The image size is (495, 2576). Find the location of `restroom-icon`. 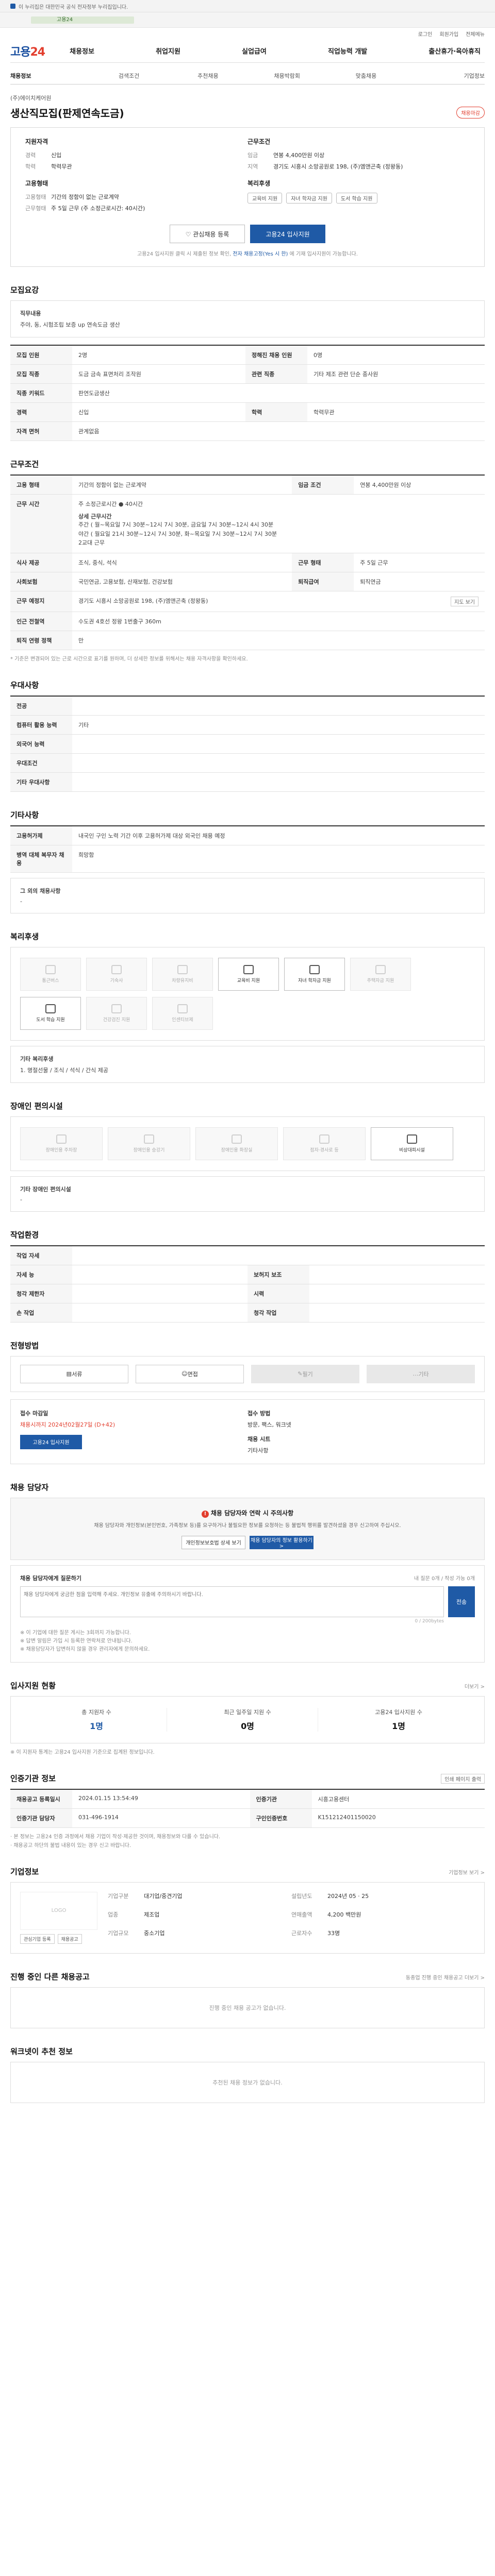

restroom-icon is located at coordinates (237, 1139).